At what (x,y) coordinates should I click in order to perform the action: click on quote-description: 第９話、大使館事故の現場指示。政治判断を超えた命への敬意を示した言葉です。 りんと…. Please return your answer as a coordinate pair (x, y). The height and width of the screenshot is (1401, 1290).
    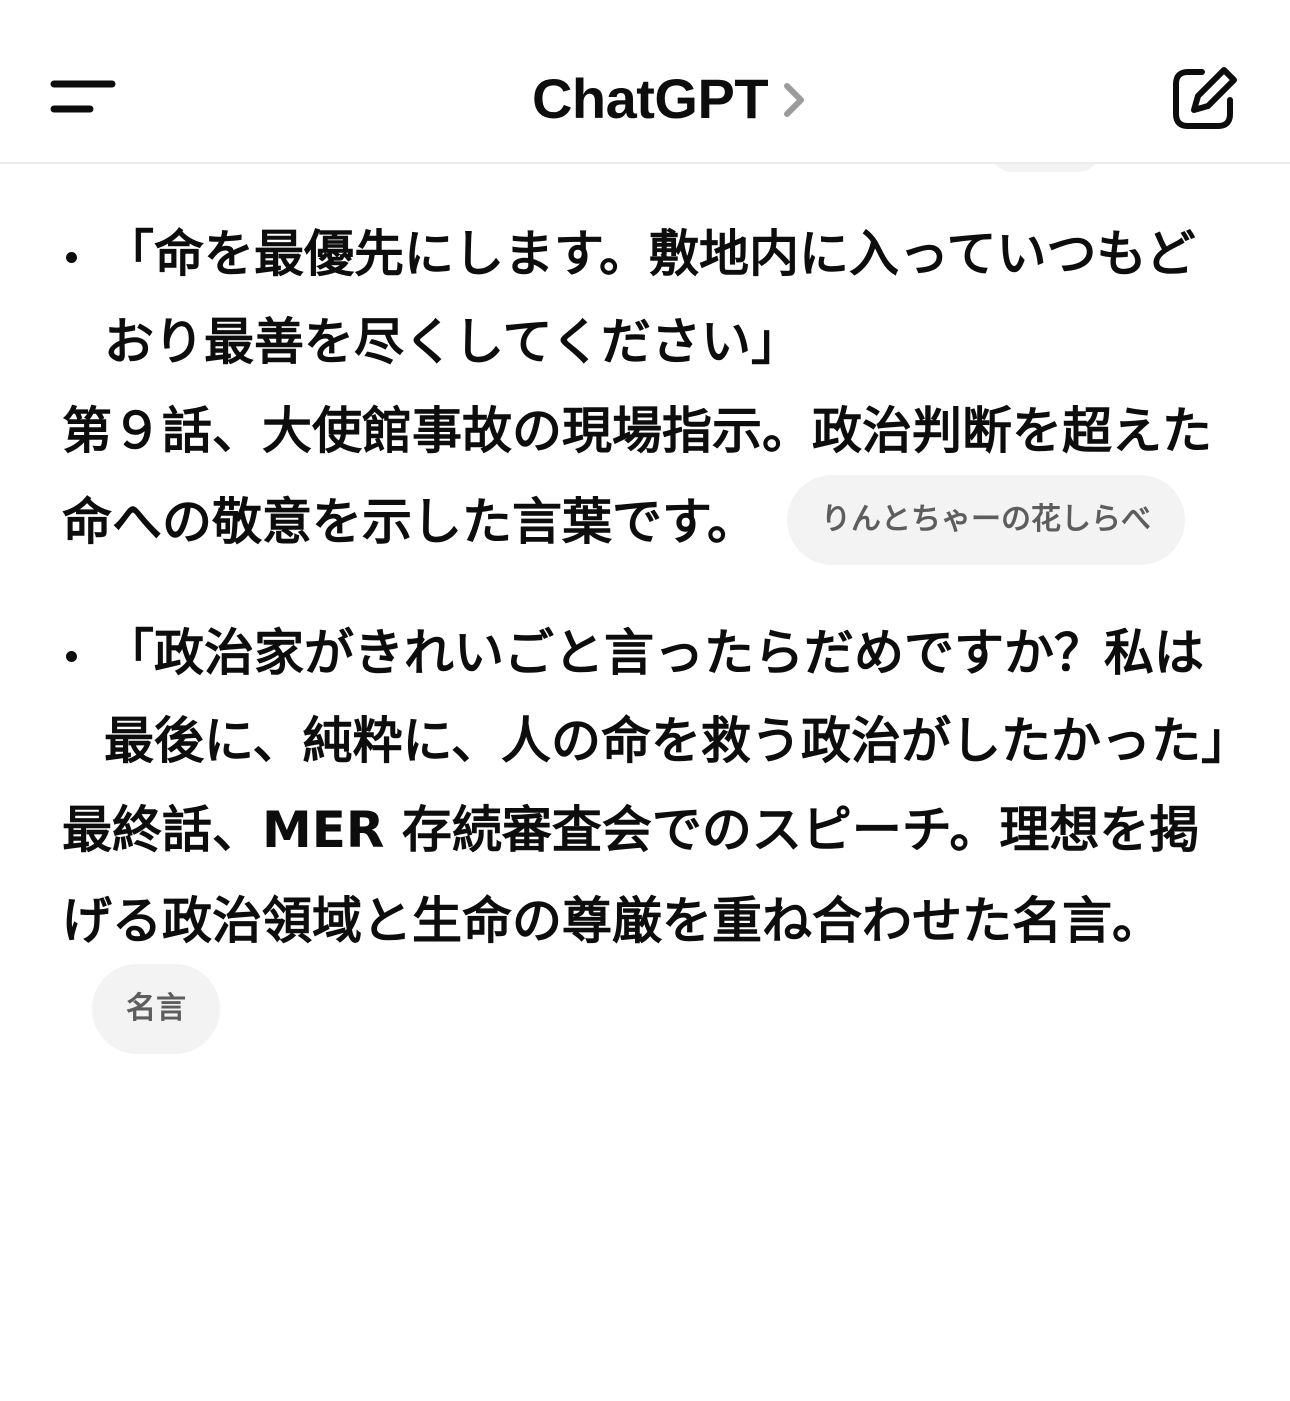
    Looking at the image, I should click on (649, 478).